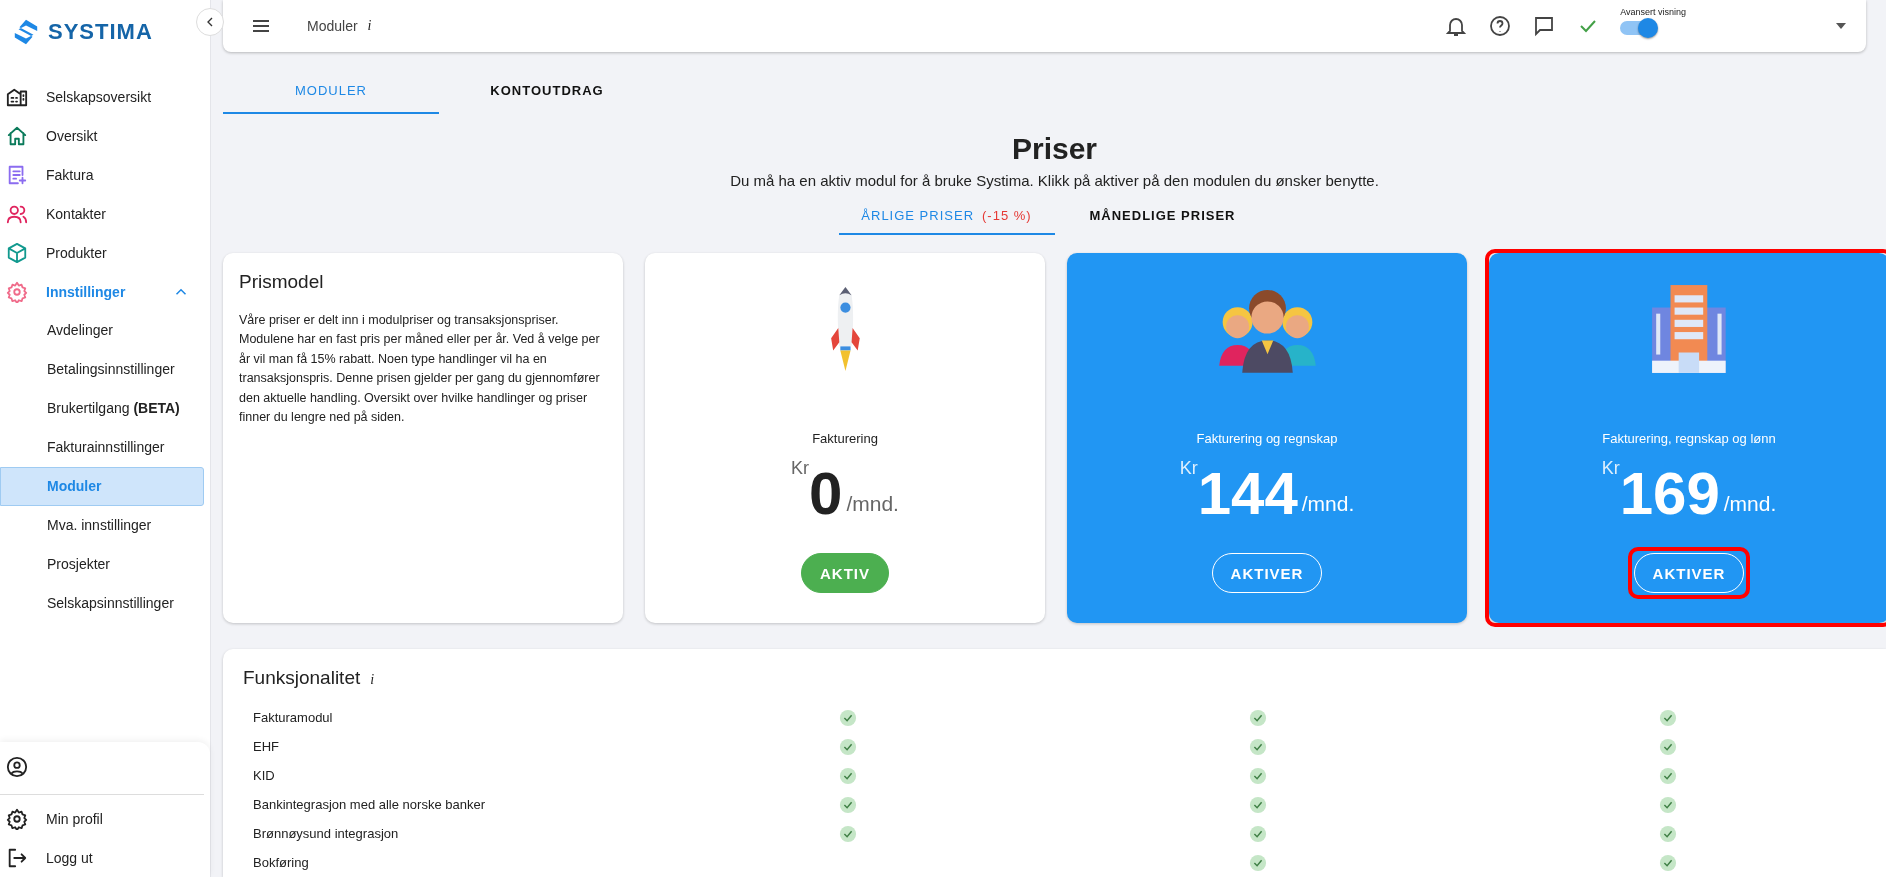 The image size is (1886, 877). I want to click on tab: KONTOUTDRAG, so click(547, 91).